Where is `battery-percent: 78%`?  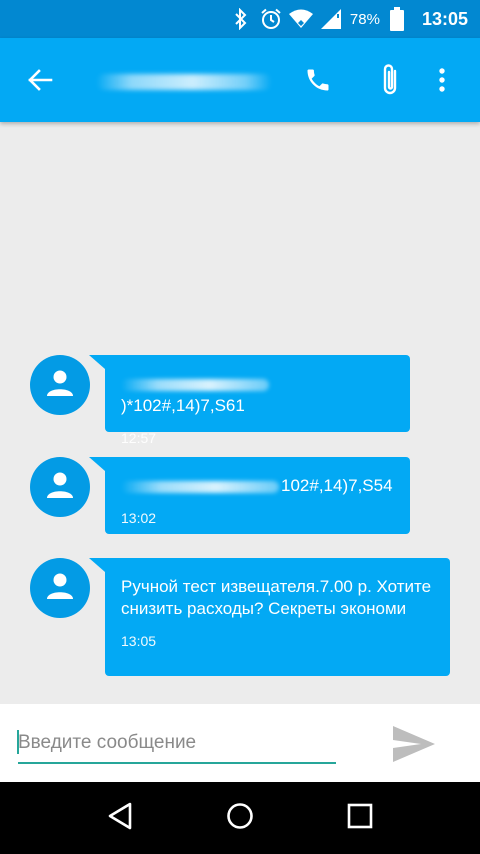
battery-percent: 78% is located at coordinates (364, 19).